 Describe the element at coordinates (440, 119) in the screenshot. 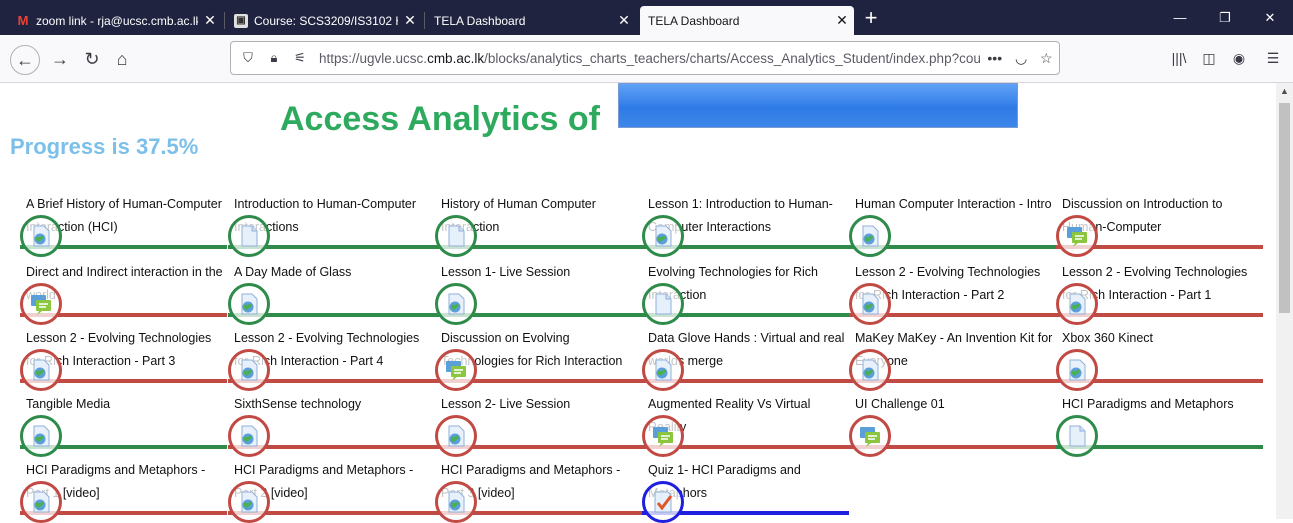

I see `page-title: Access Analytics of` at that location.